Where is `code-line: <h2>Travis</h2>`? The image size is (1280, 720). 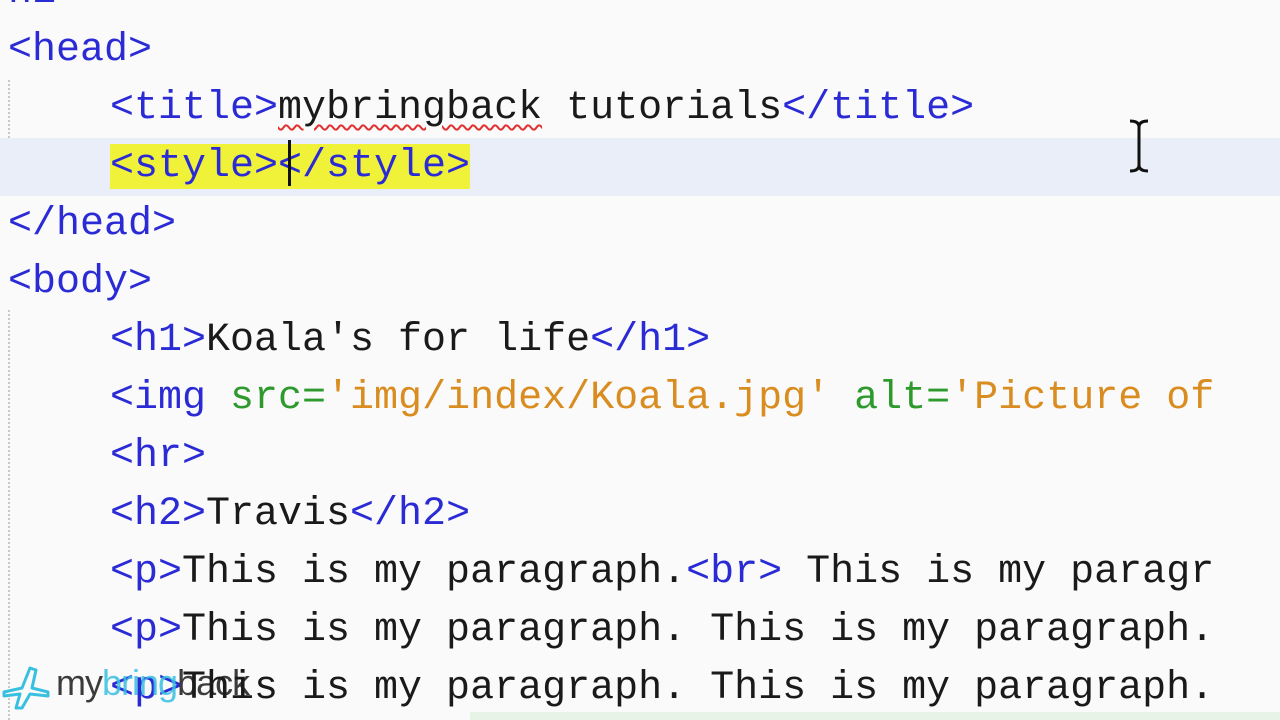
code-line: <h2>Travis</h2> is located at coordinates (640, 515).